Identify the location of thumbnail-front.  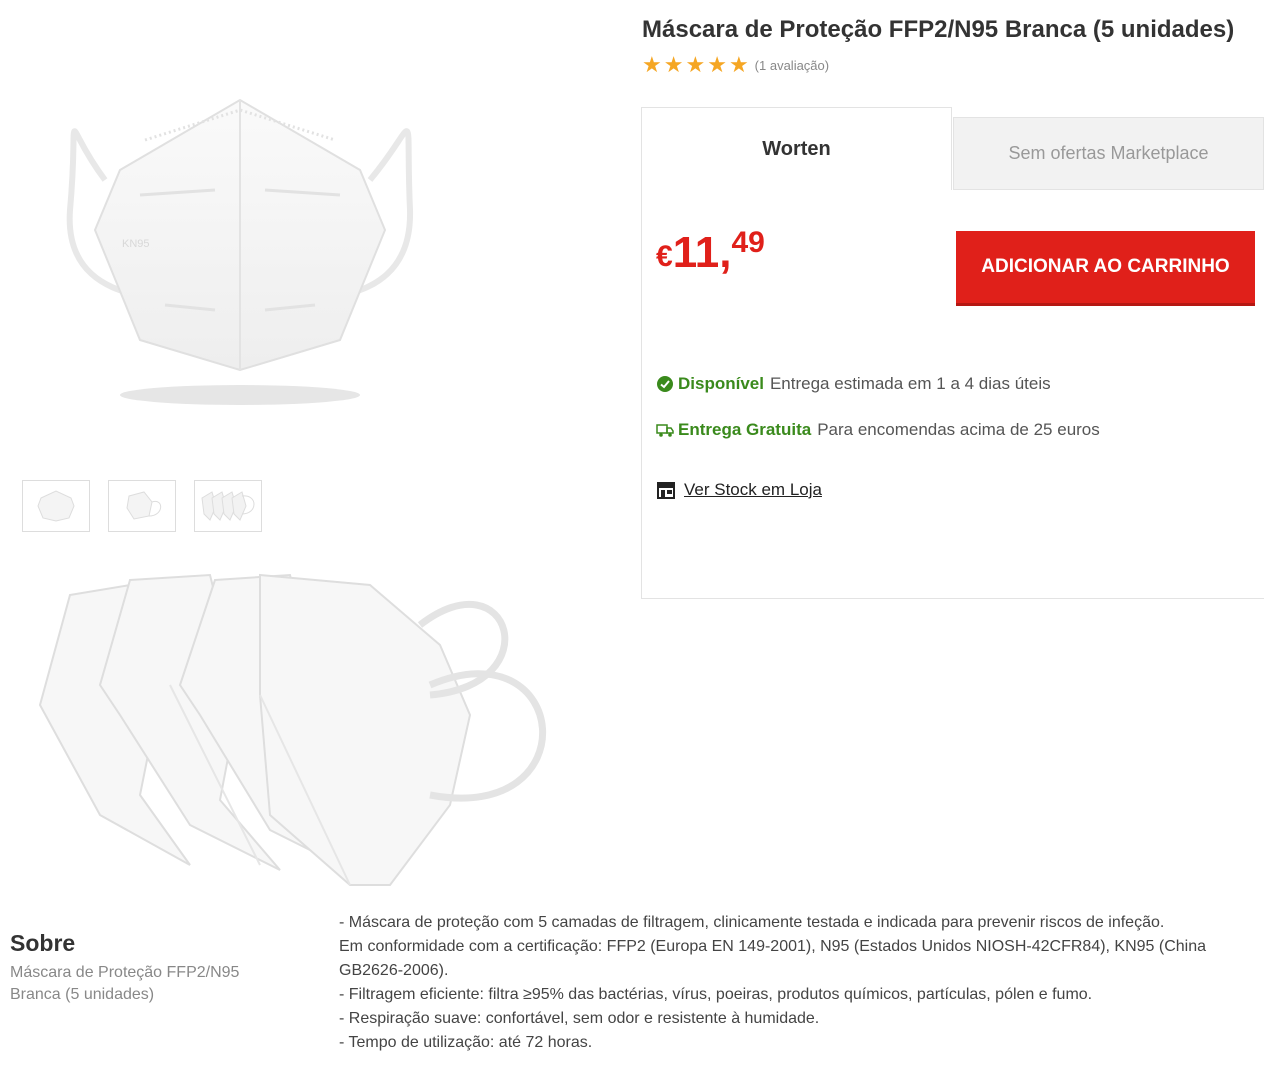
(56, 506).